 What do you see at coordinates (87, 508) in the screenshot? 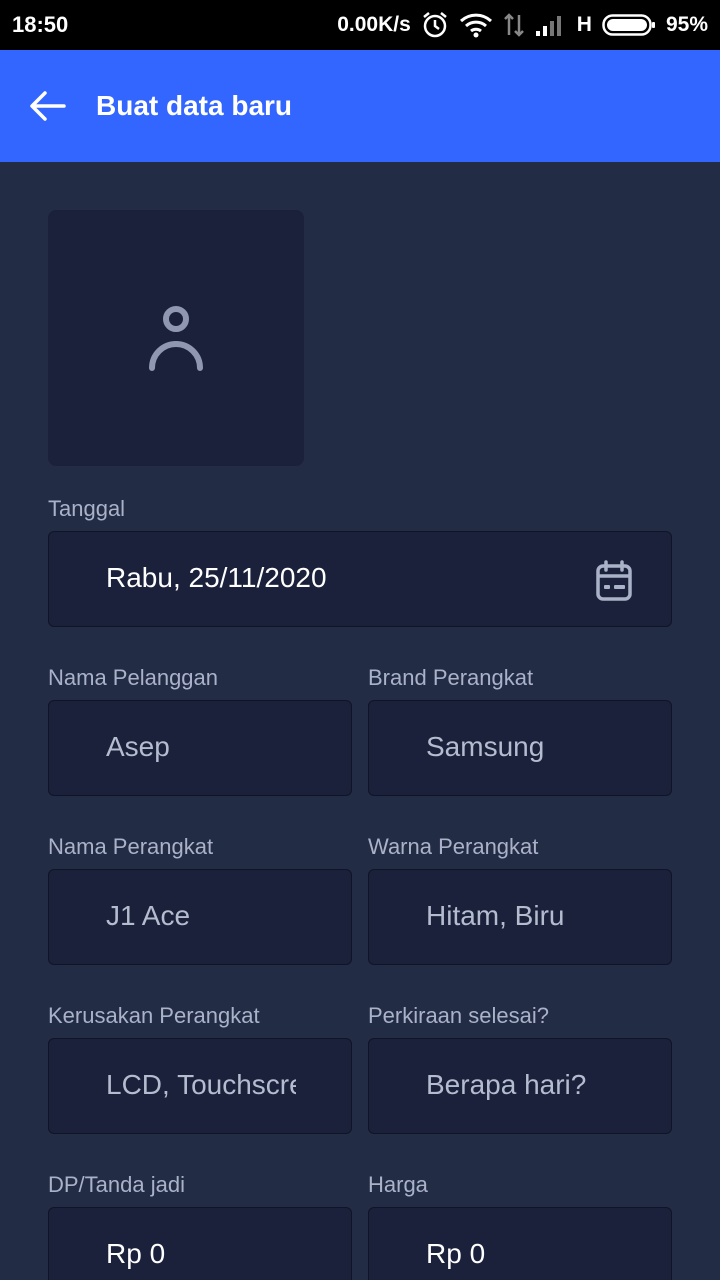
I see `tanggal-label: Tanggal` at bounding box center [87, 508].